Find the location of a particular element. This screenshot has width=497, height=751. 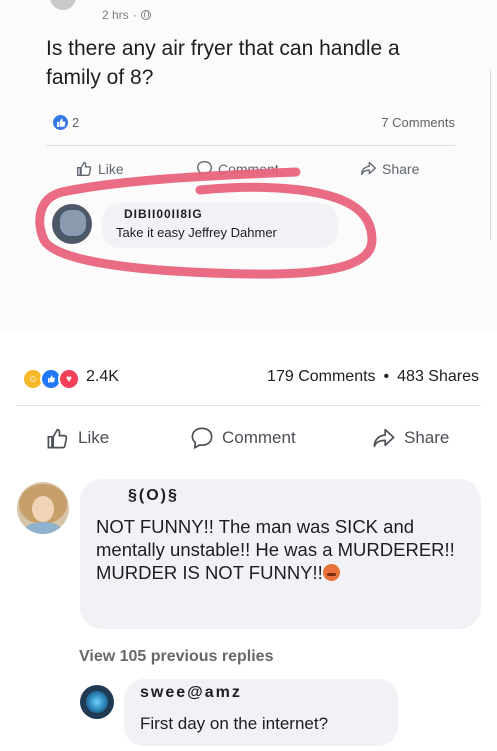

reply-author: swee@amz is located at coordinates (191, 693).